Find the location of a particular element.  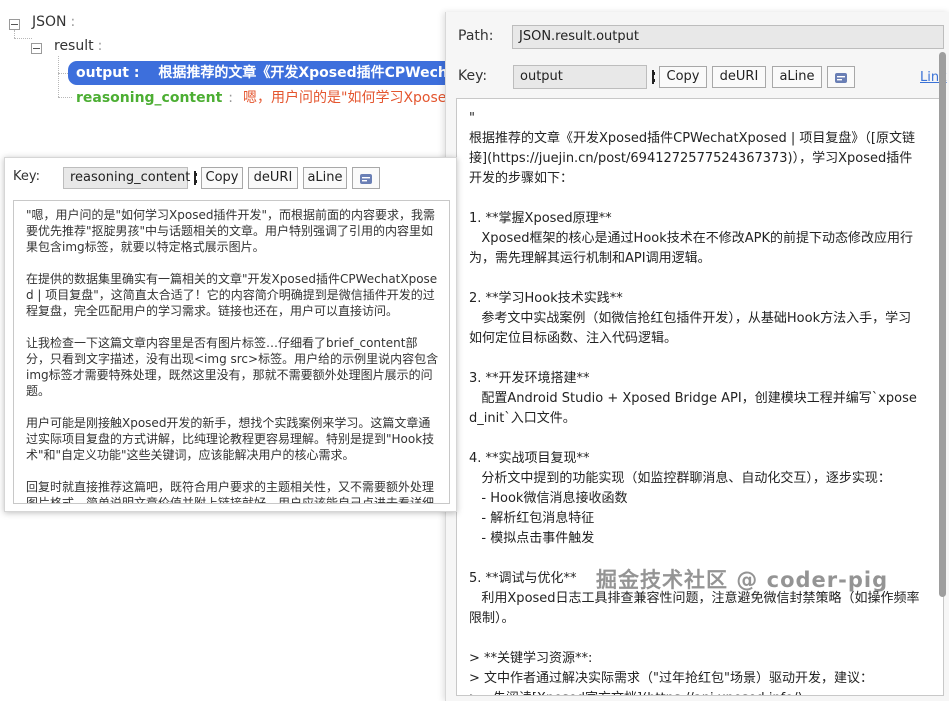

tree-node-output-key: output is located at coordinates (102, 73).